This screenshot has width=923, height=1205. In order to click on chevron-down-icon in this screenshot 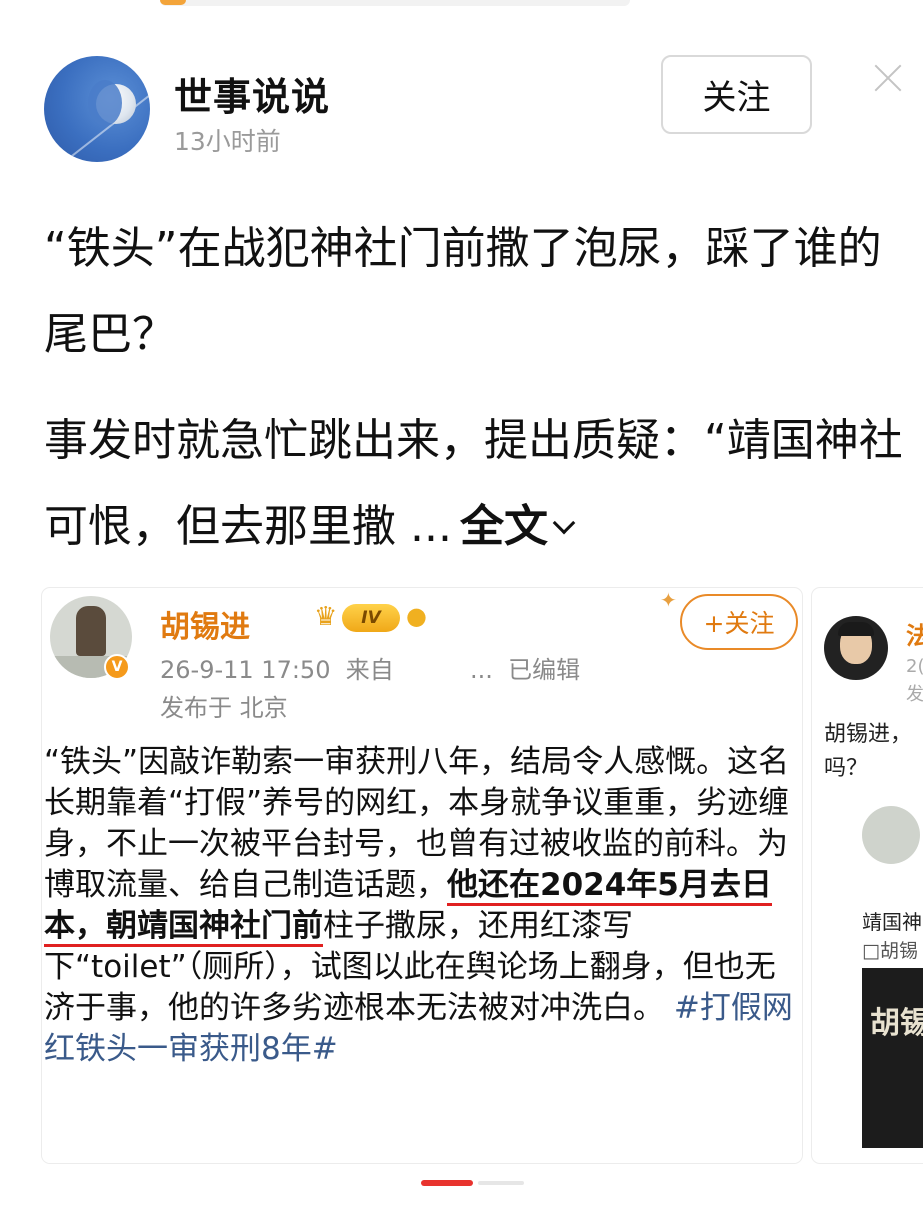, I will do `click(564, 523)`.